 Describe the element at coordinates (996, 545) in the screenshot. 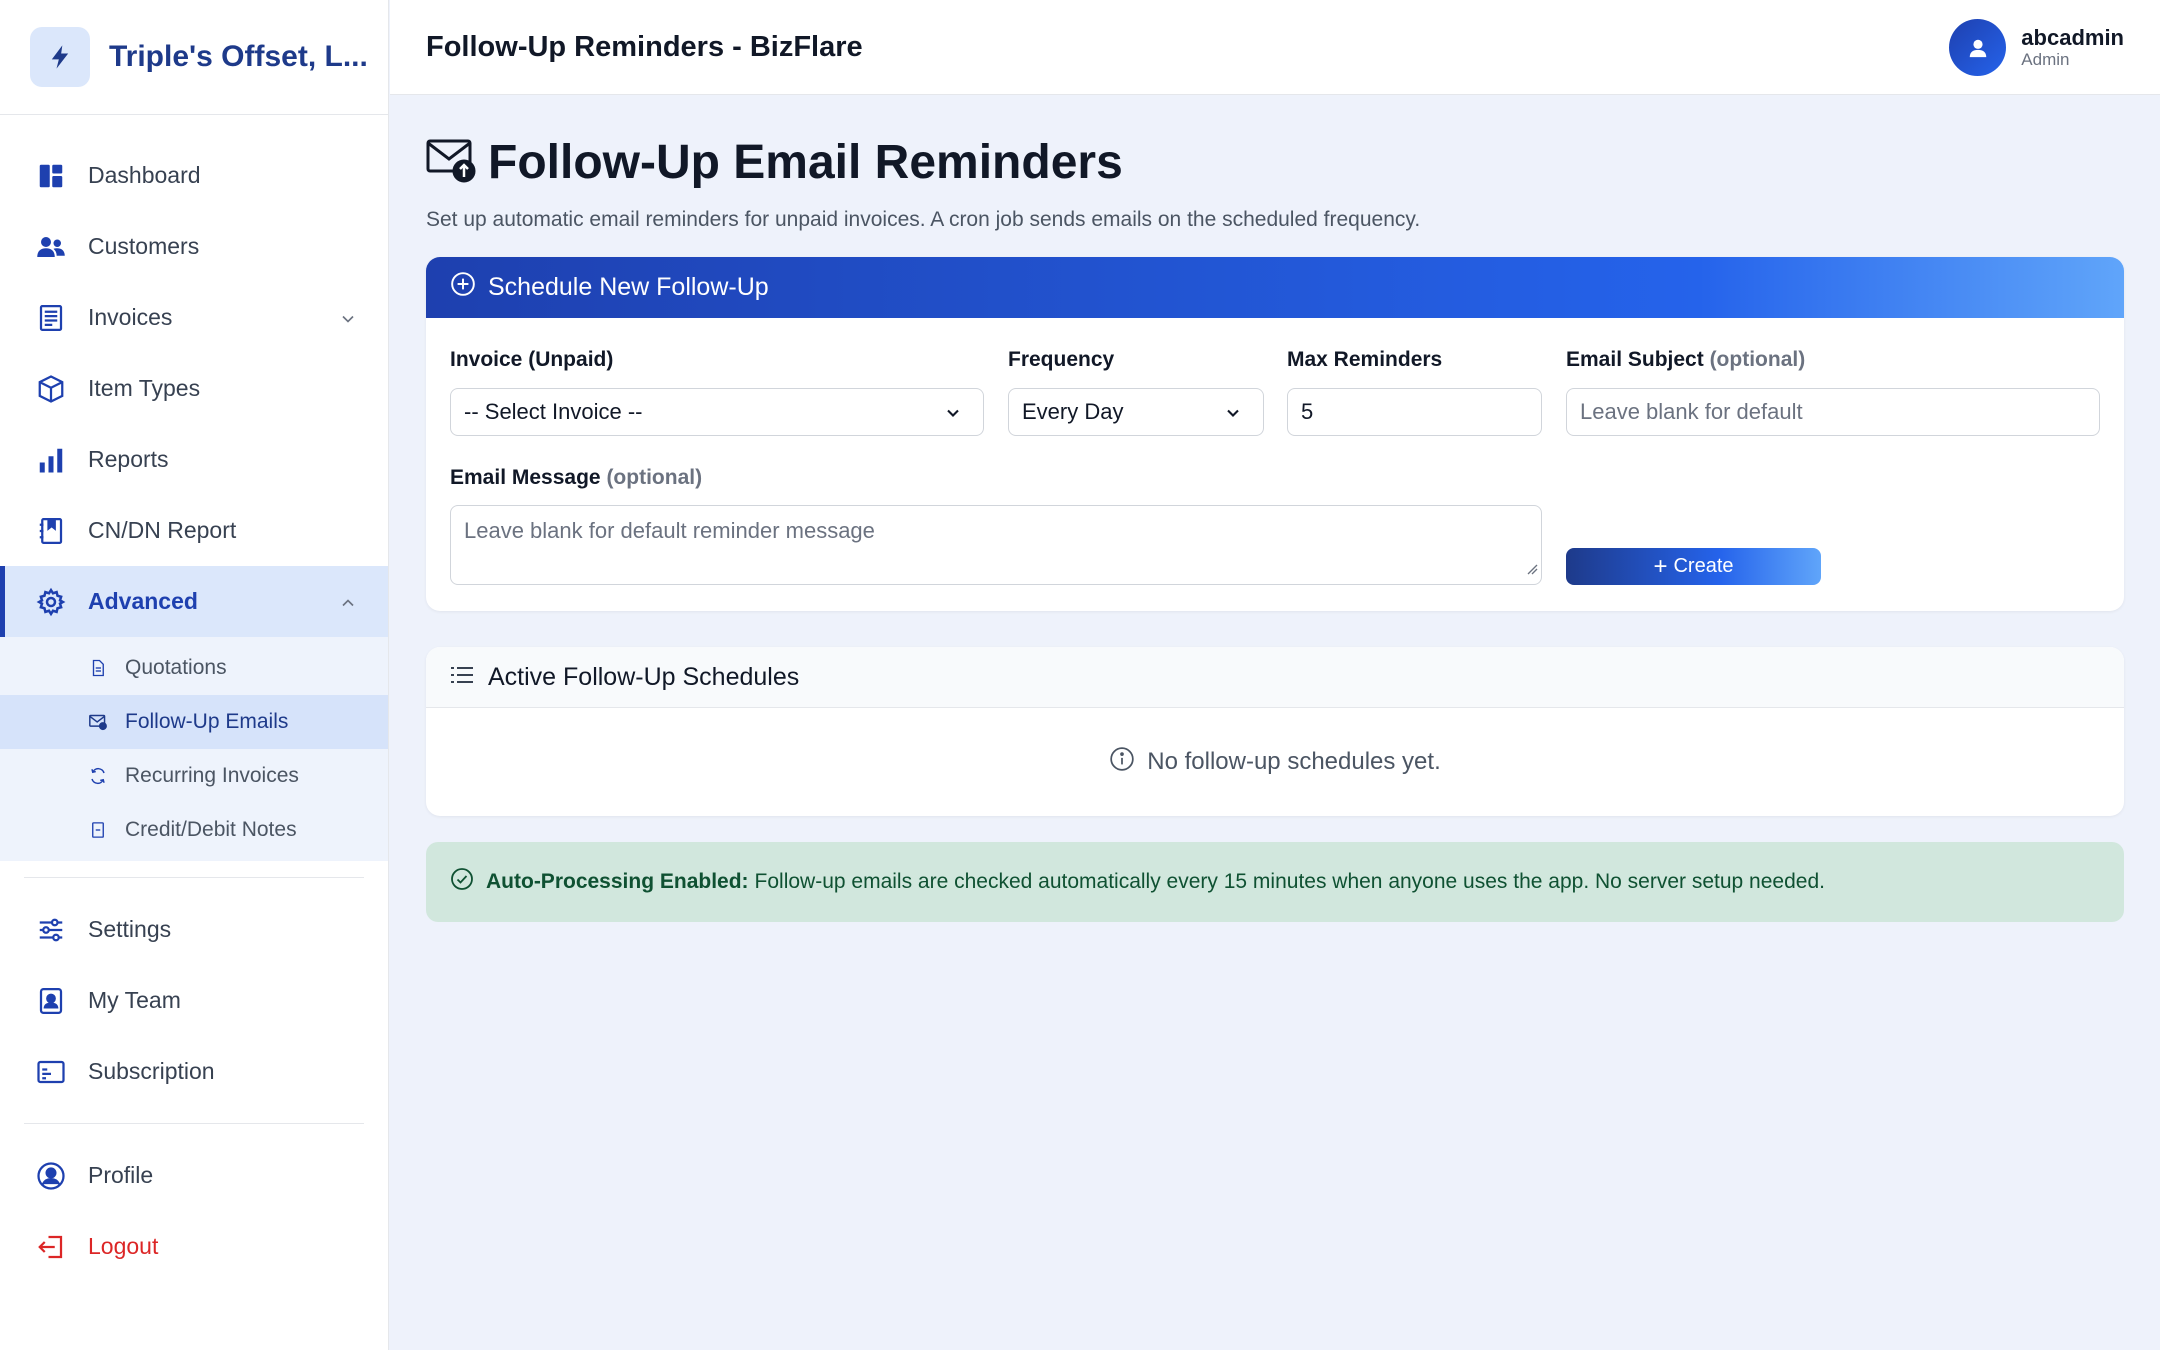

I see `email-message-textarea: Leave blank for default reminder message` at that location.